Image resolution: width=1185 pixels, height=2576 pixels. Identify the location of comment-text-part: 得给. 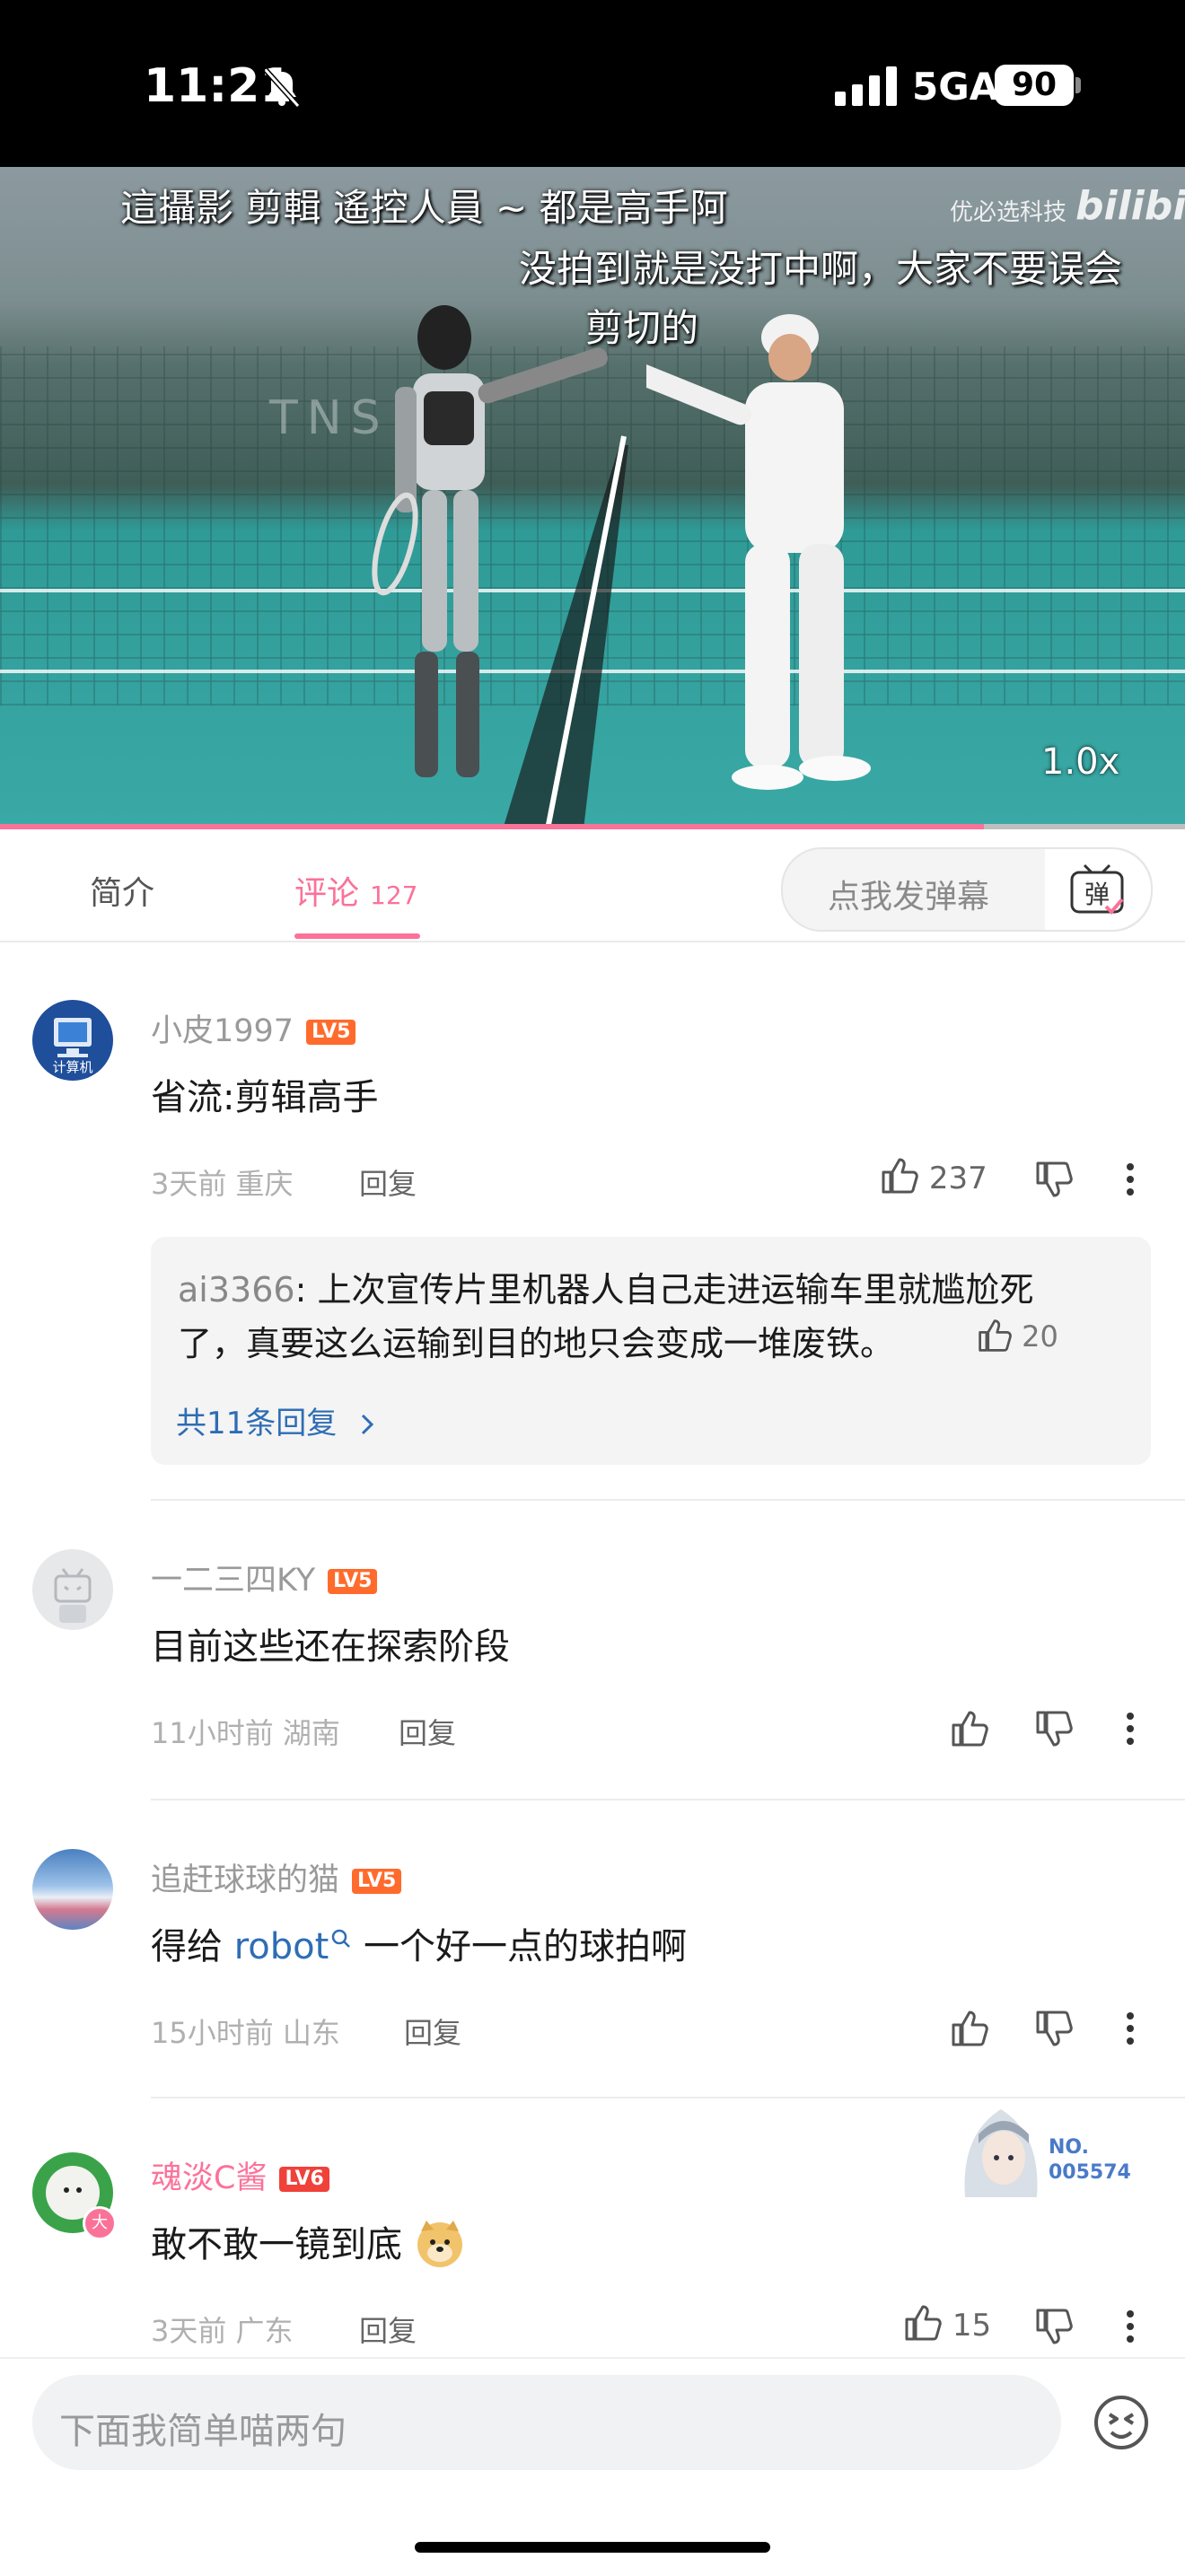
(192, 1946).